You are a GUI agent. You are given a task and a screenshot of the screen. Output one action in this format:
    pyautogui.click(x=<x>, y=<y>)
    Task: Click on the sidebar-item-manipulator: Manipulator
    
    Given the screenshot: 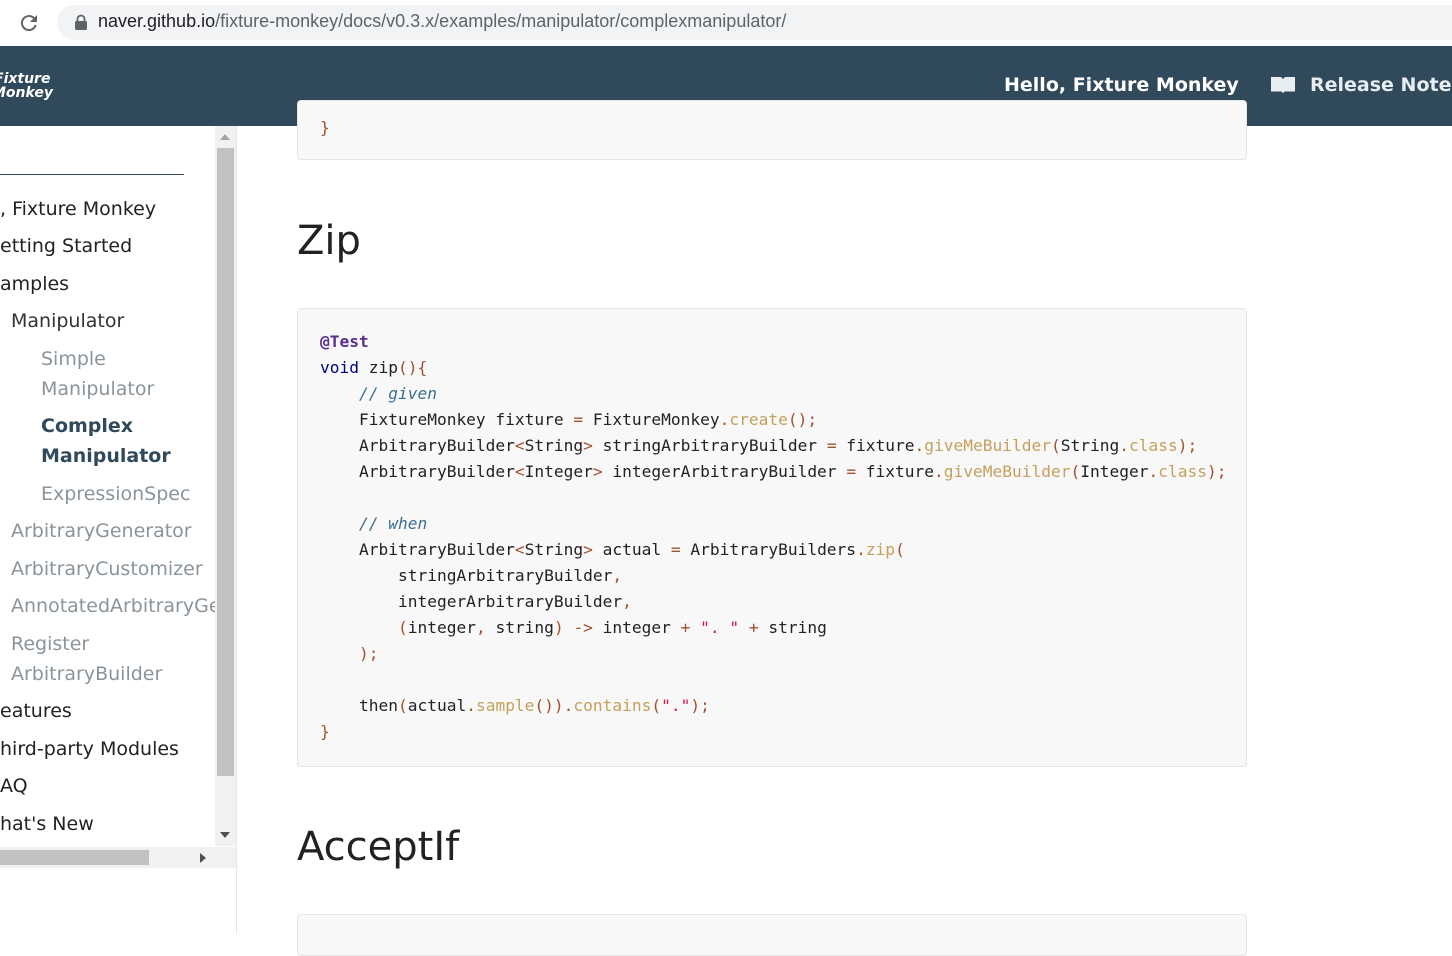 What is the action you would take?
    pyautogui.click(x=67, y=321)
    